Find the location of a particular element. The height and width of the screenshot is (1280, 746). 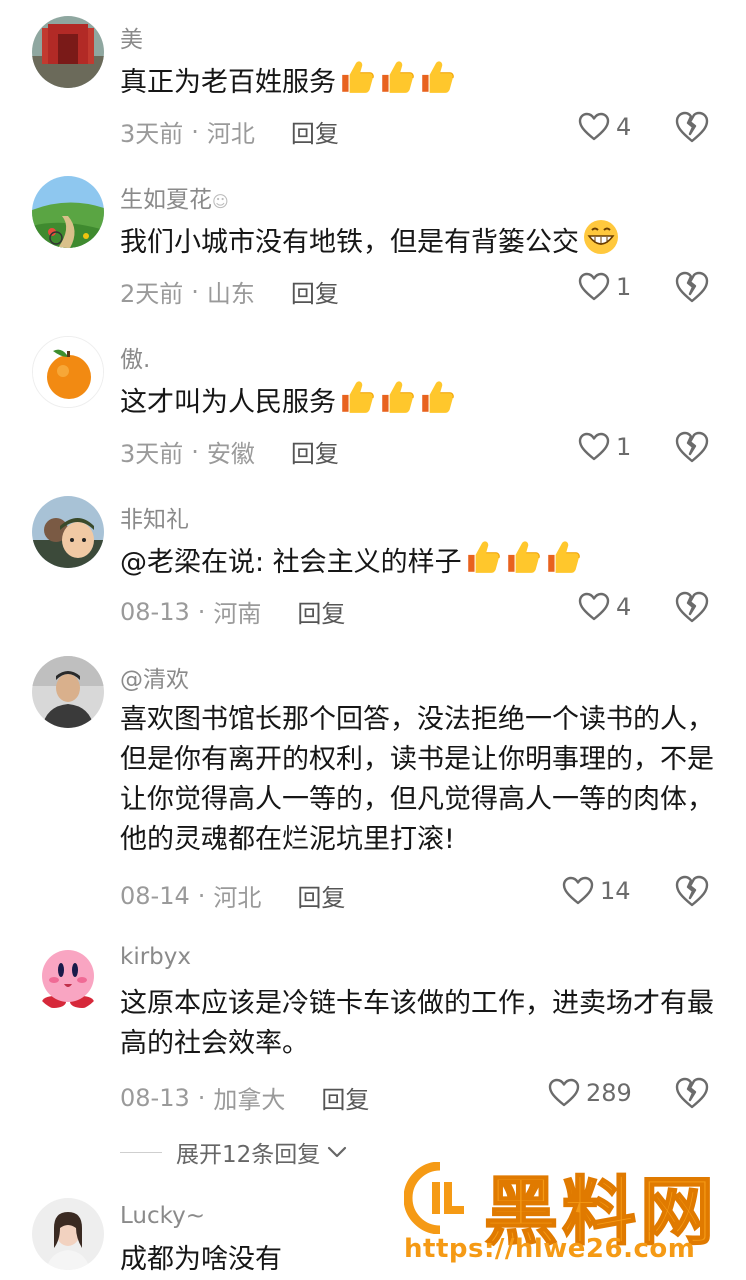

username: @清欢 is located at coordinates (154, 677).